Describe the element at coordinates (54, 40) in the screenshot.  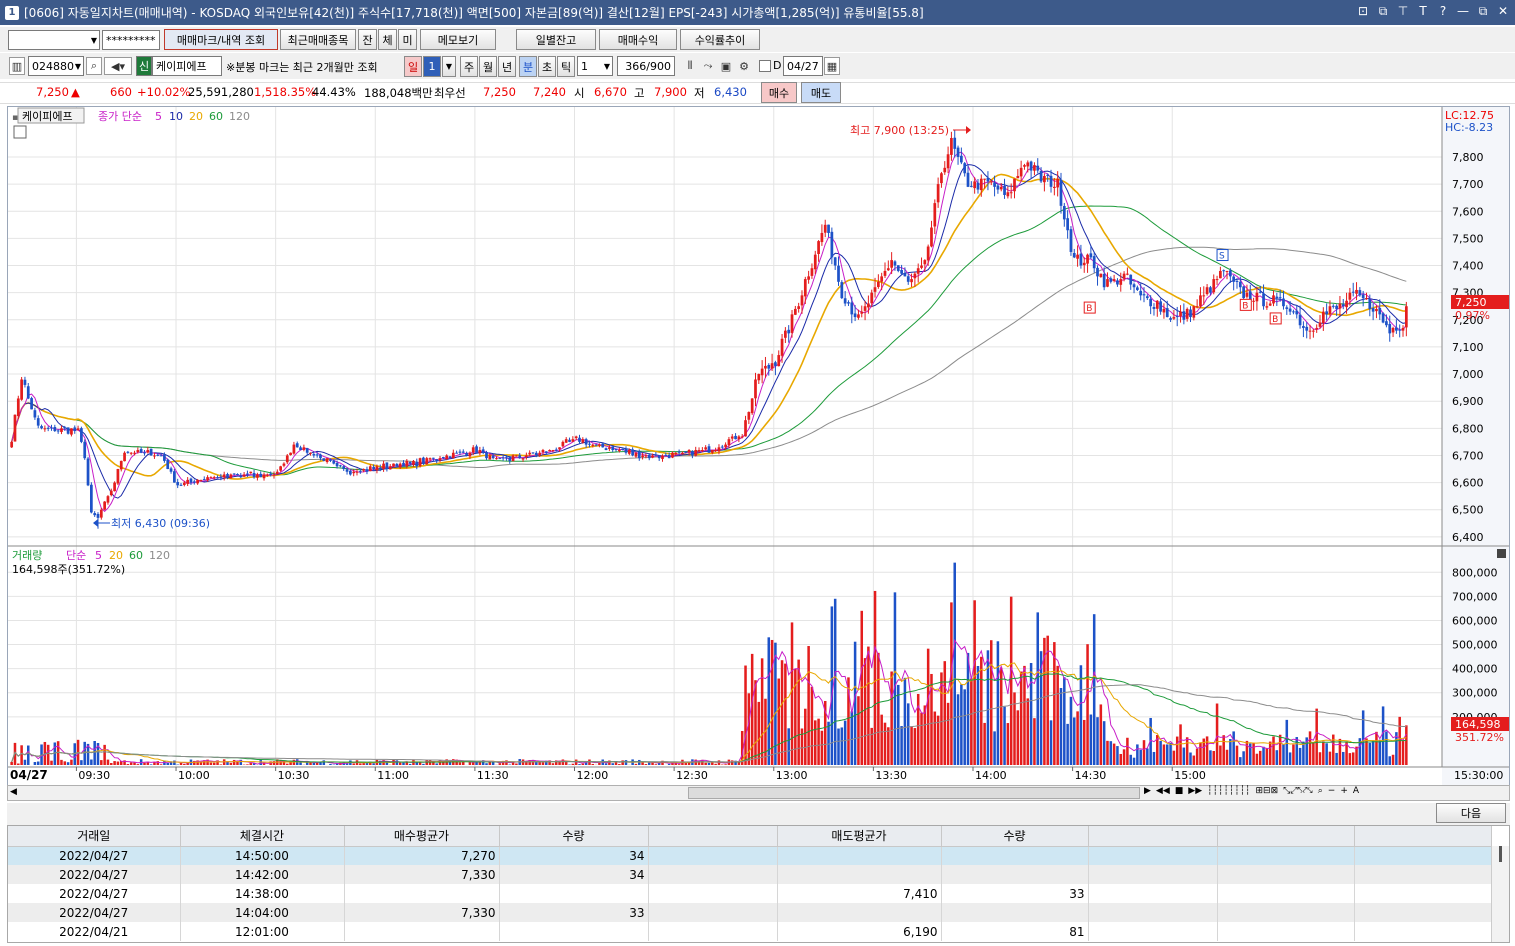
I see `account-select: ▼` at that location.